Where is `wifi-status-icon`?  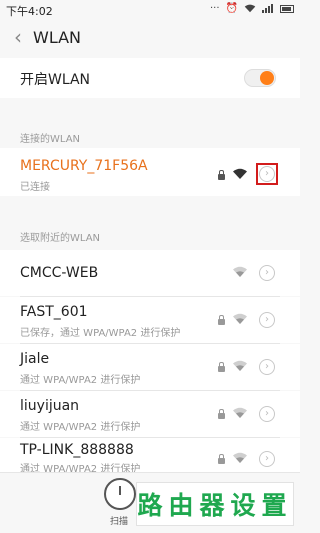 wifi-status-icon is located at coordinates (250, 8).